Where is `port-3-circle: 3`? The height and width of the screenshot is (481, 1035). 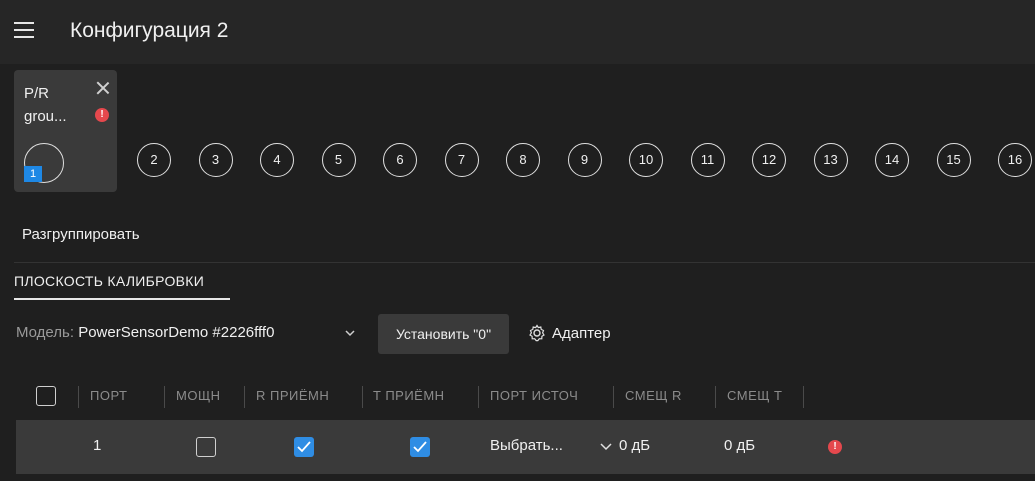
port-3-circle: 3 is located at coordinates (215, 160).